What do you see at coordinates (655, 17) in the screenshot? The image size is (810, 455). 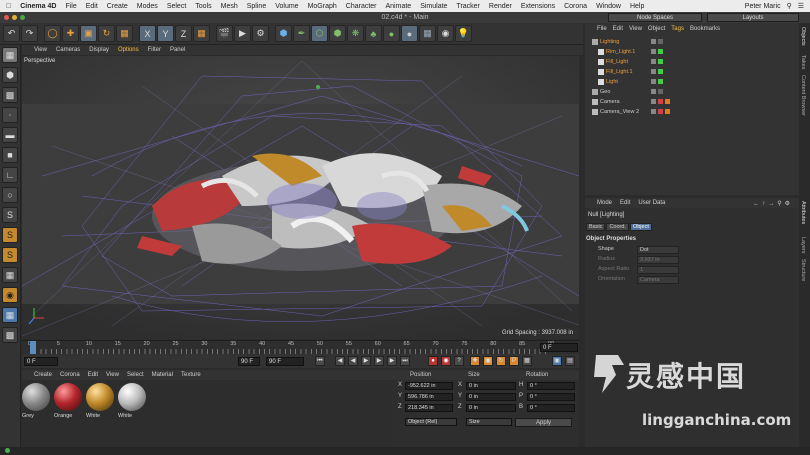 I see `node-spaces-dropdown: Node Spaces` at bounding box center [655, 17].